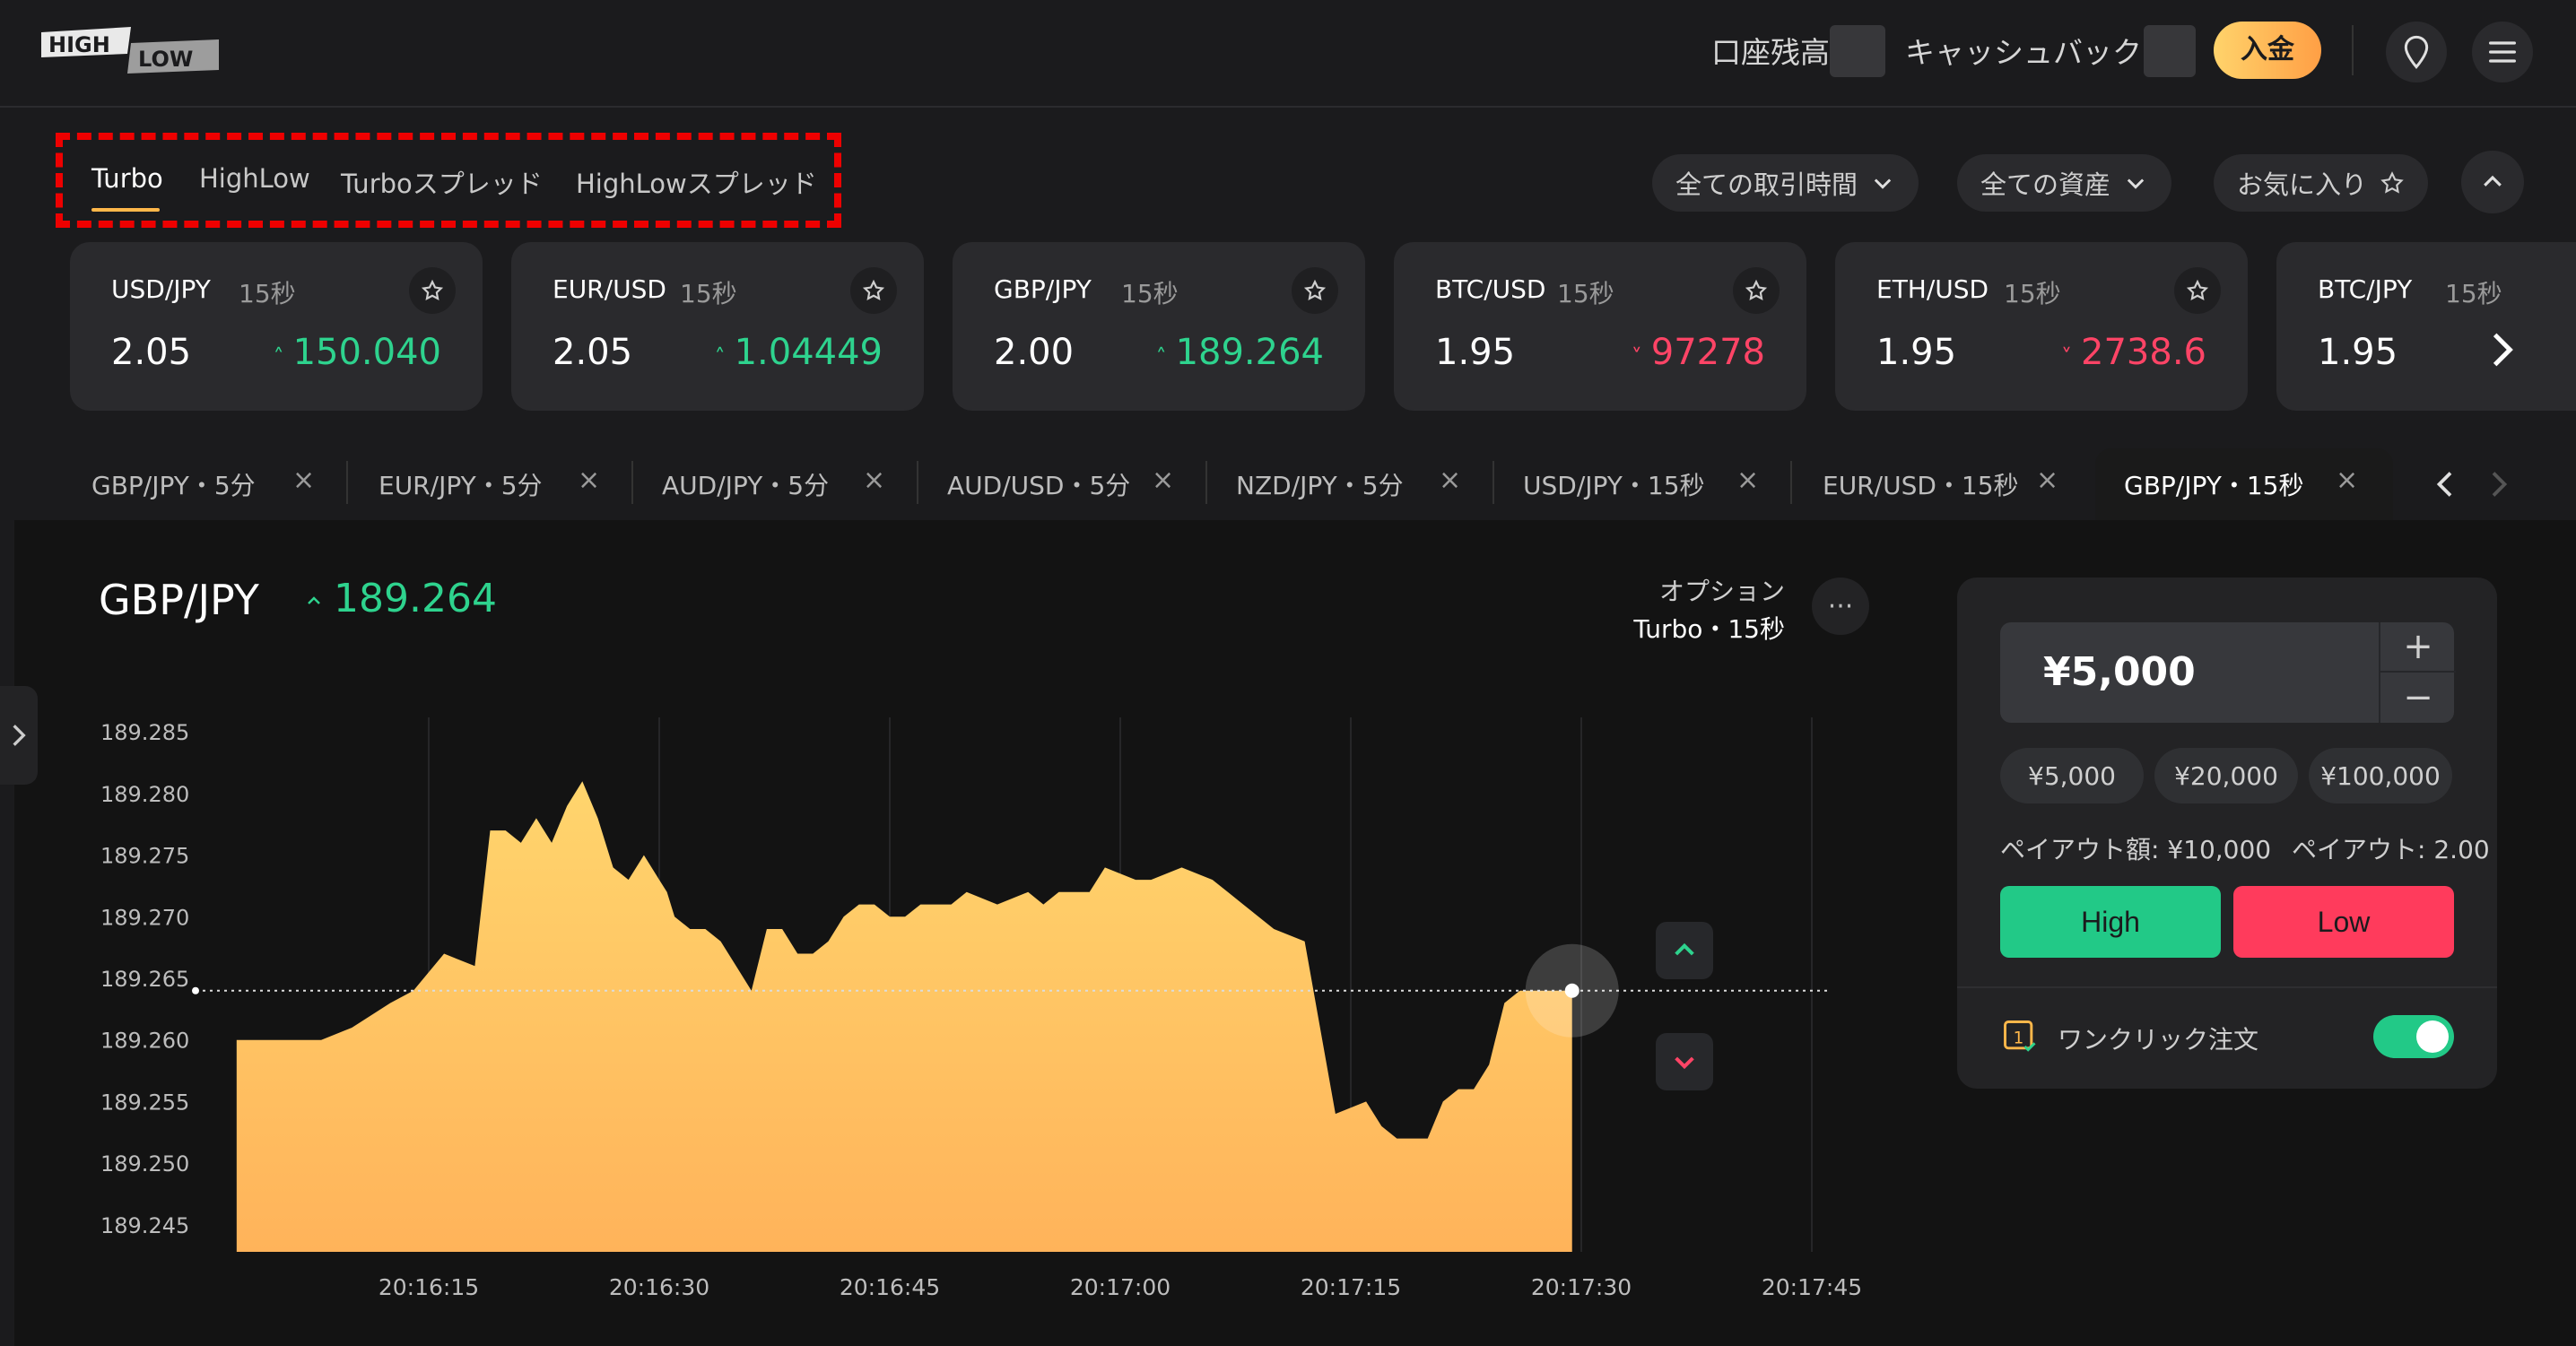  What do you see at coordinates (2343, 922) in the screenshot?
I see `low-button: Low` at bounding box center [2343, 922].